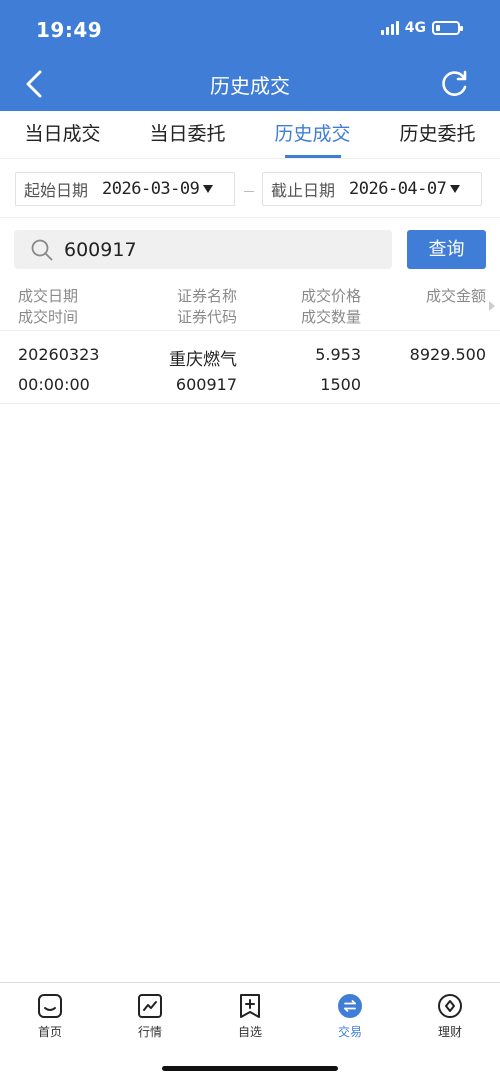  What do you see at coordinates (415, 28) in the screenshot?
I see `network-type: 4G` at bounding box center [415, 28].